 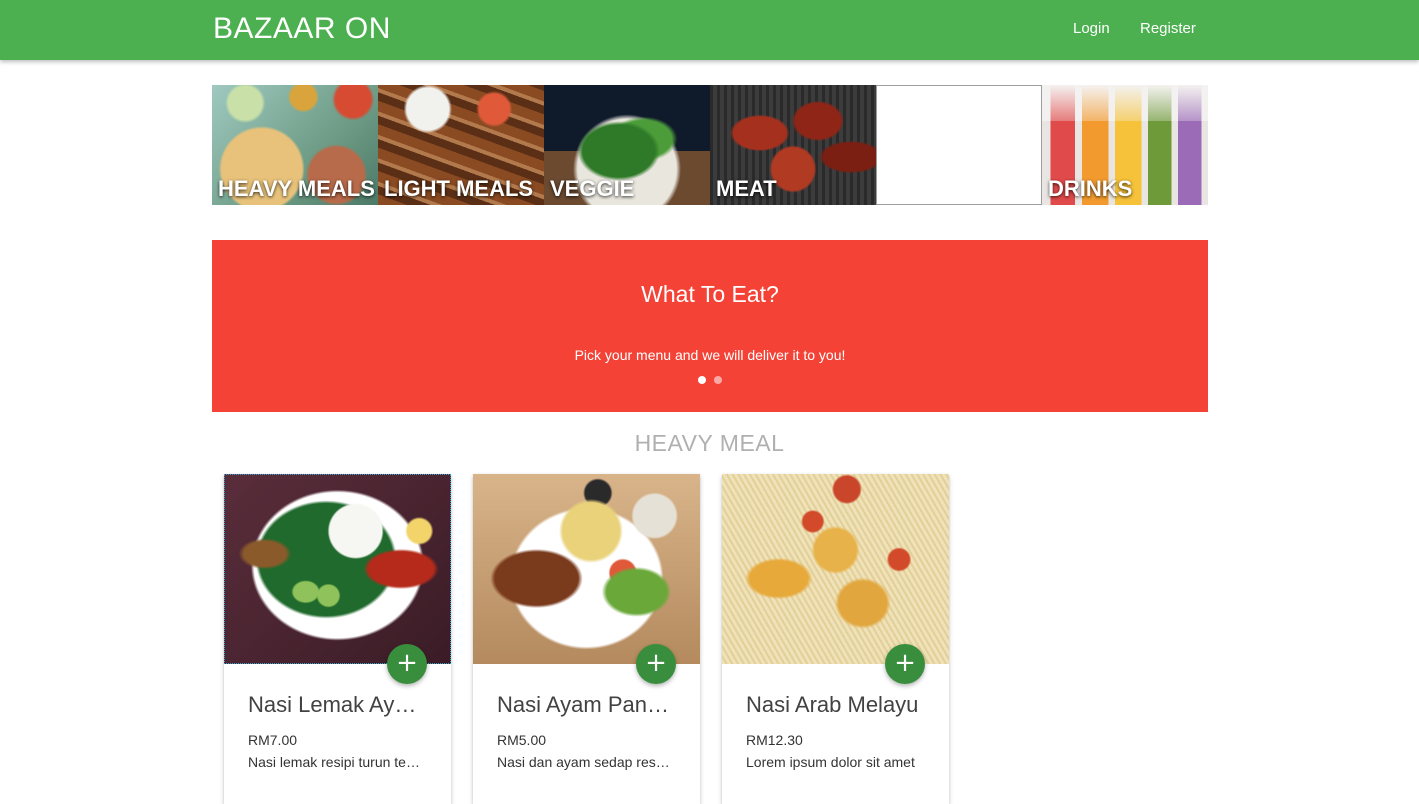 I want to click on brand-logo: BAZAAR ON, so click(x=302, y=29).